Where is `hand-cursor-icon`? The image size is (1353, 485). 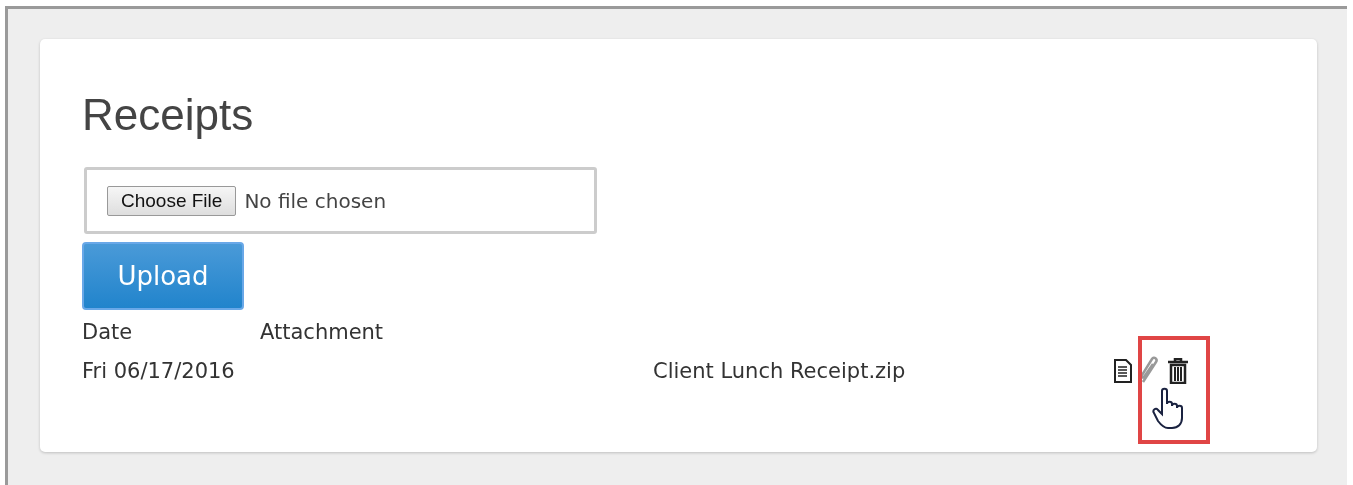
hand-cursor-icon is located at coordinates (1169, 409).